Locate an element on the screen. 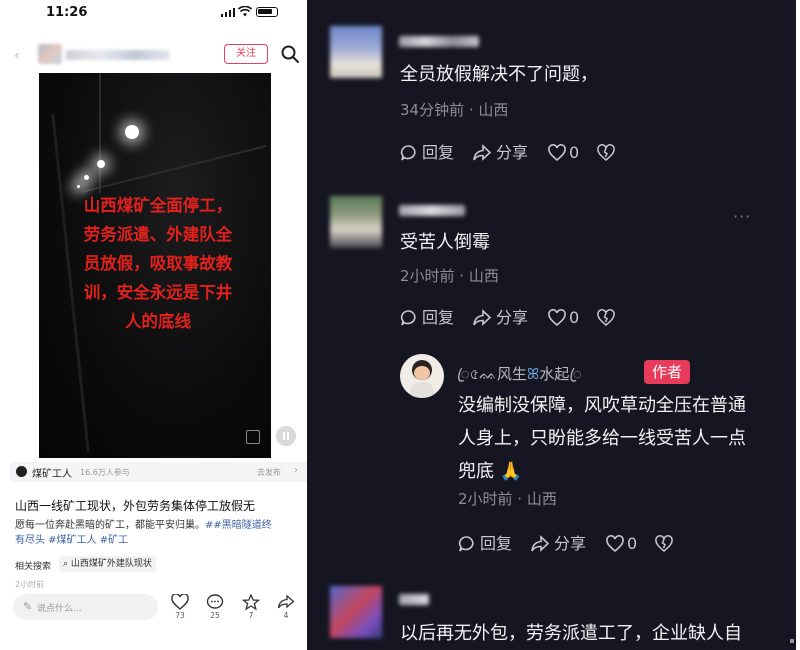 The width and height of the screenshot is (800, 650). caption-line: 人的底线 is located at coordinates (158, 321).